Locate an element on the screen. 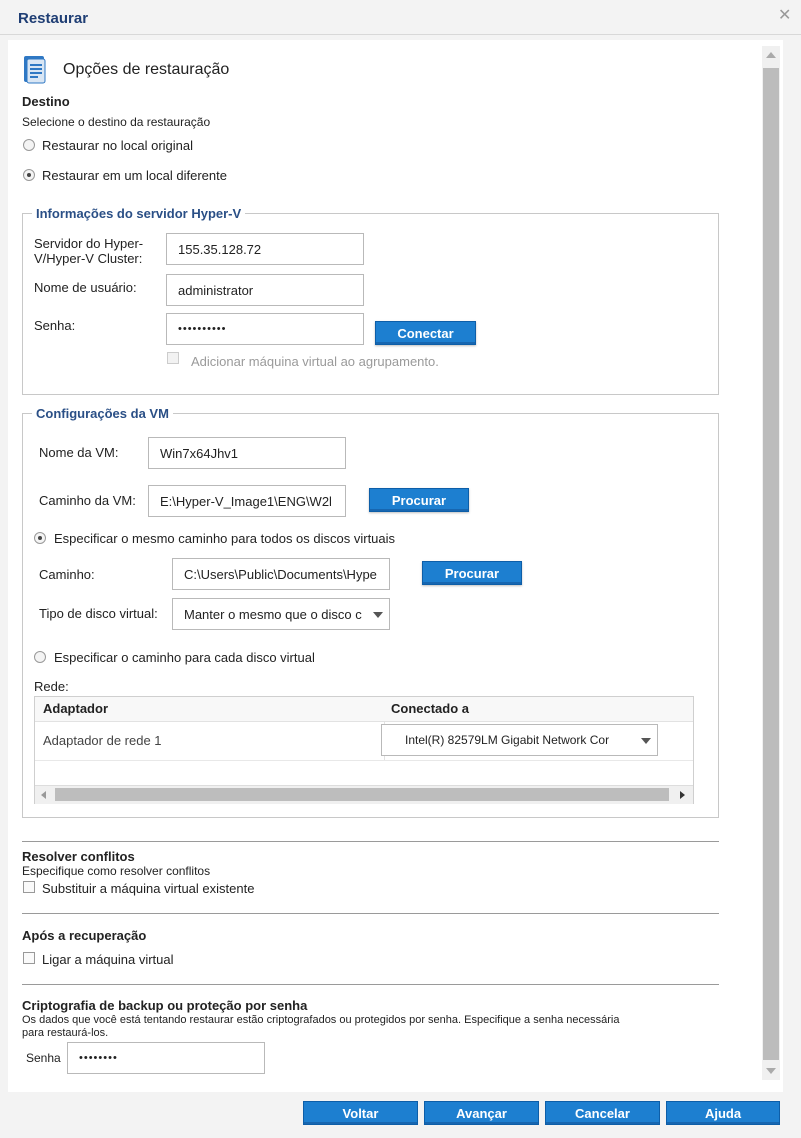 This screenshot has width=801, height=1138. vertical-scrollbar is located at coordinates (771, 563).